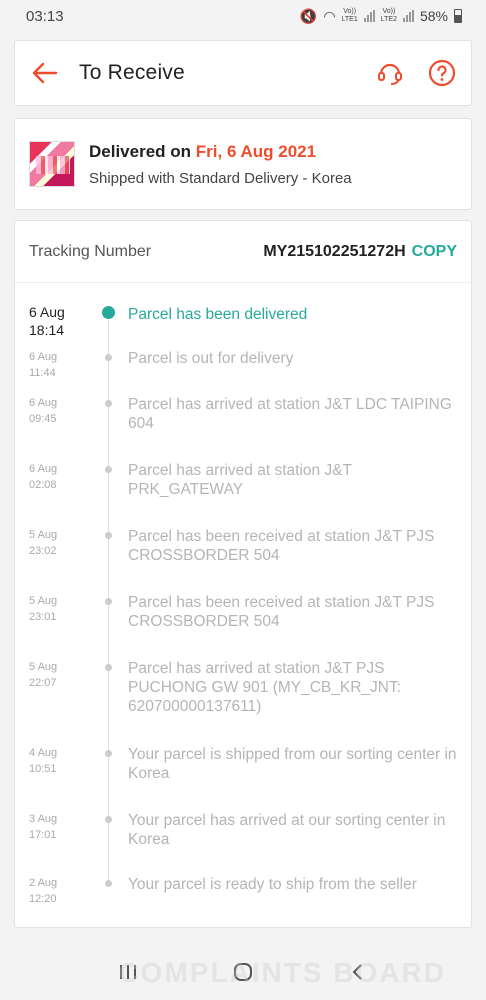  I want to click on timeline-event: 6 Aug 11:44 Parcel is out for delivery, so click(243, 372).